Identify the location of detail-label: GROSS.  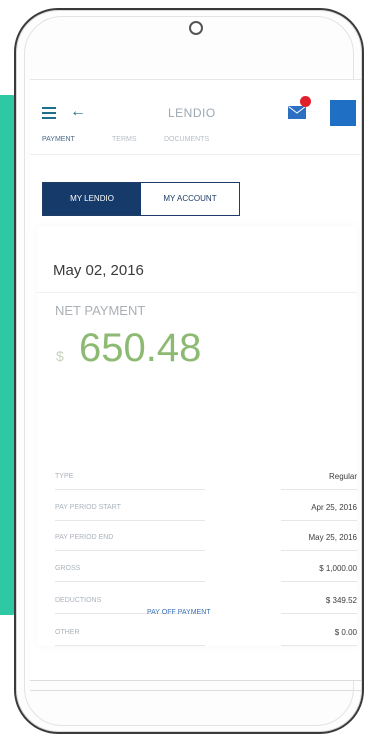
(68, 568).